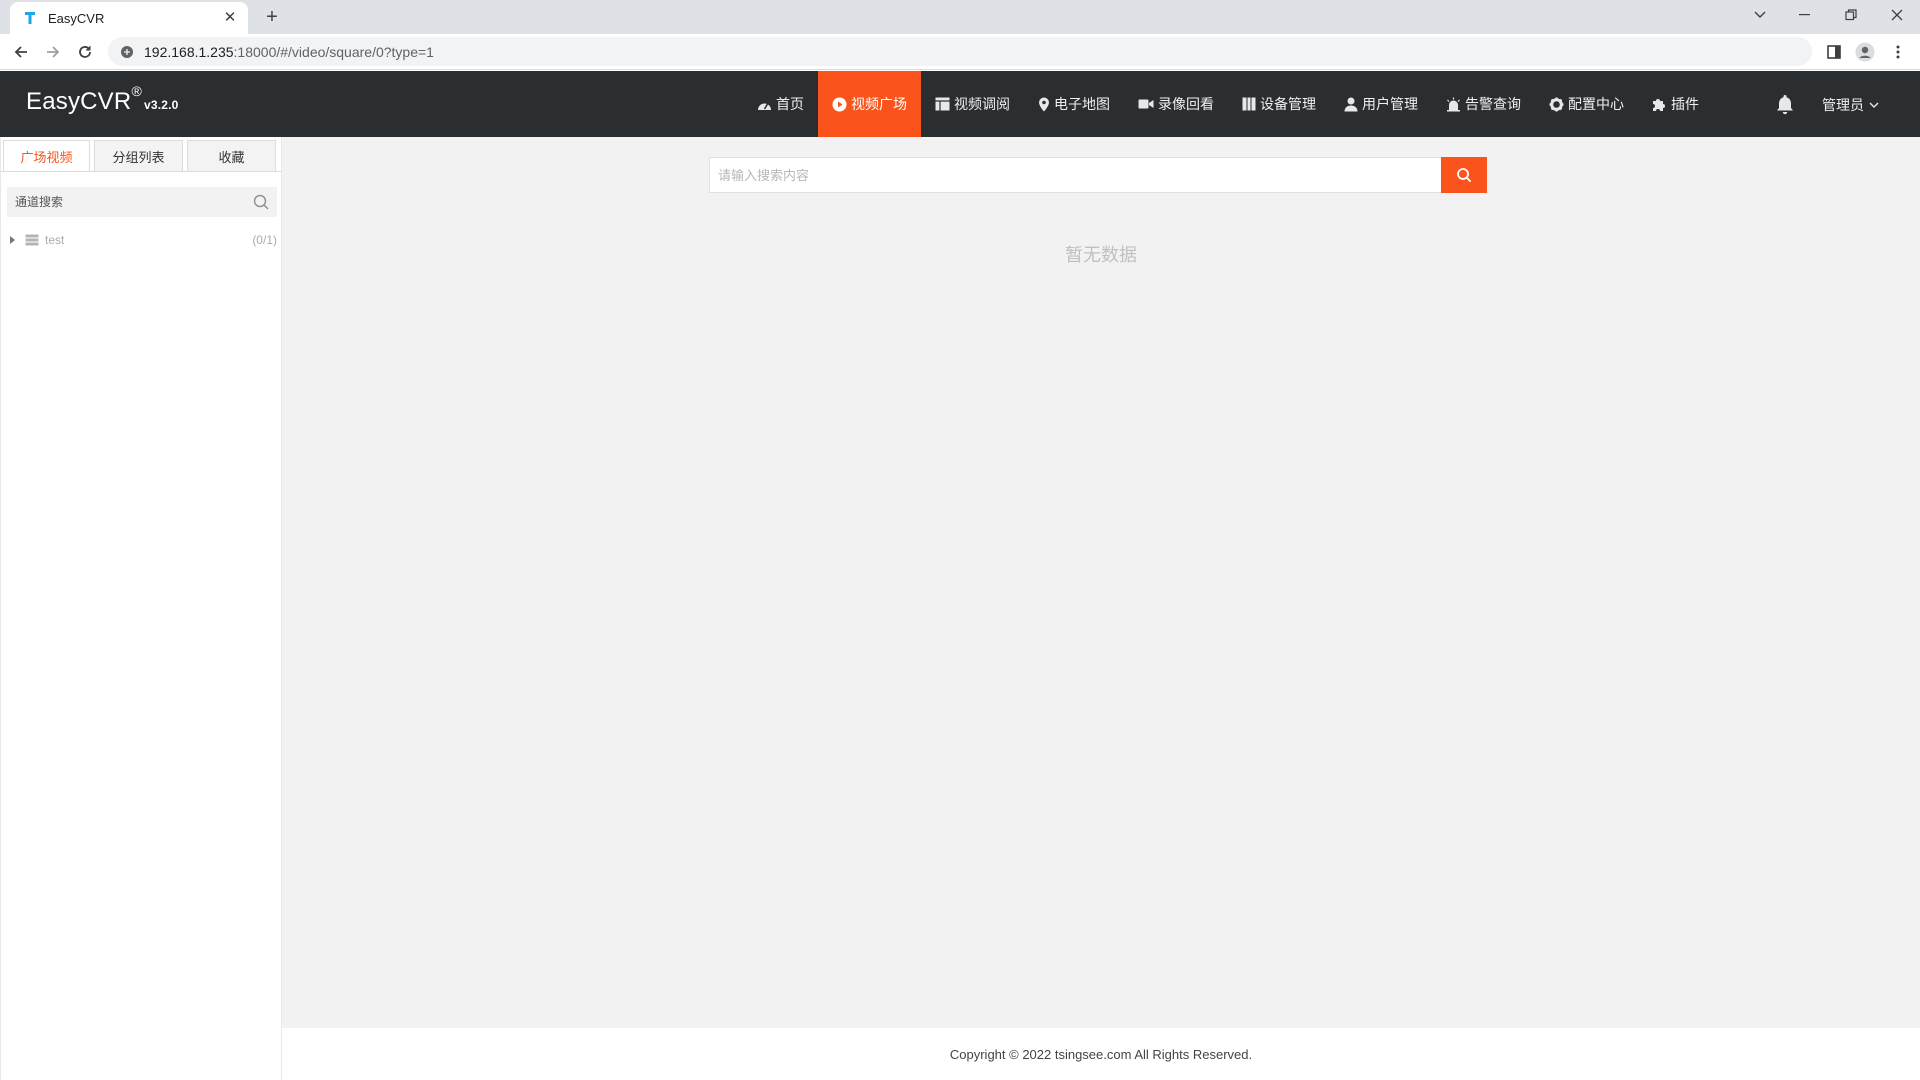 Image resolution: width=1920 pixels, height=1080 pixels. I want to click on video-search-input, so click(1075, 175).